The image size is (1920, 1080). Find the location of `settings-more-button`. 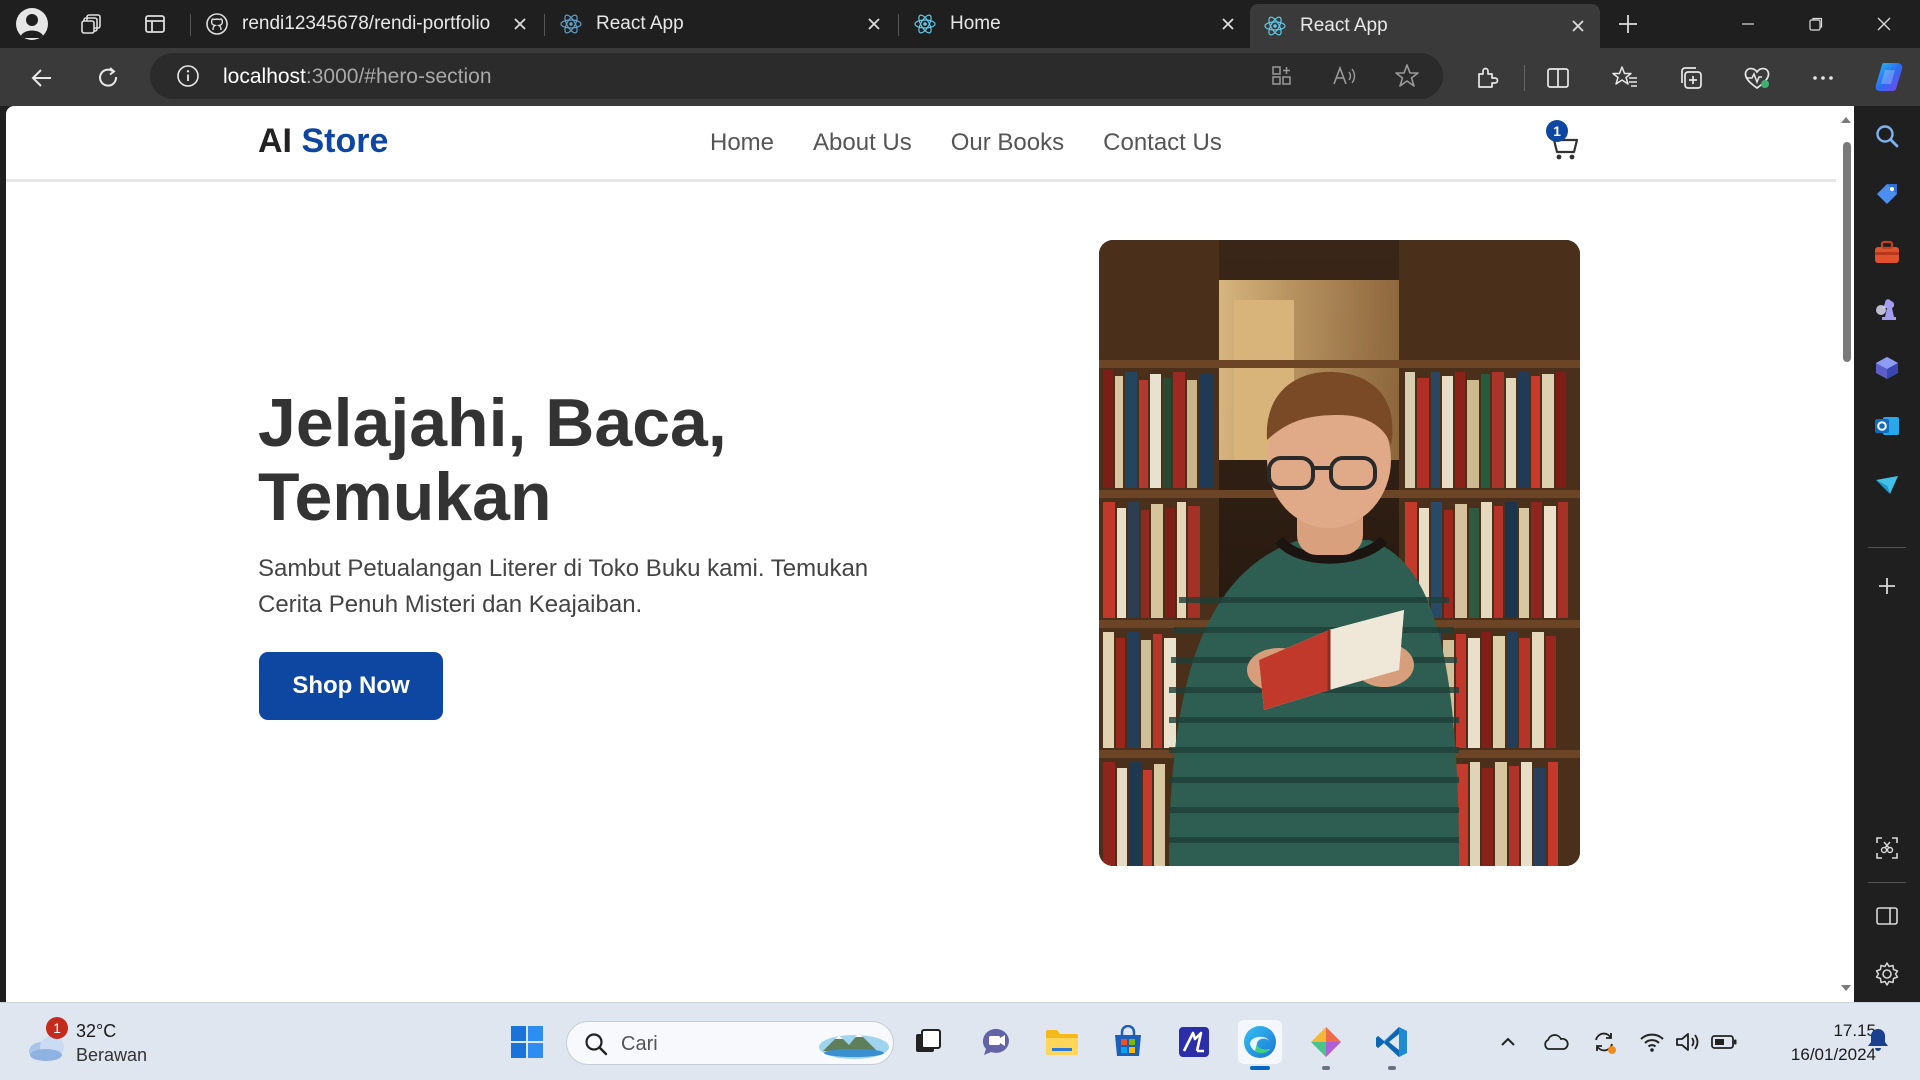

settings-more-button is located at coordinates (1823, 78).